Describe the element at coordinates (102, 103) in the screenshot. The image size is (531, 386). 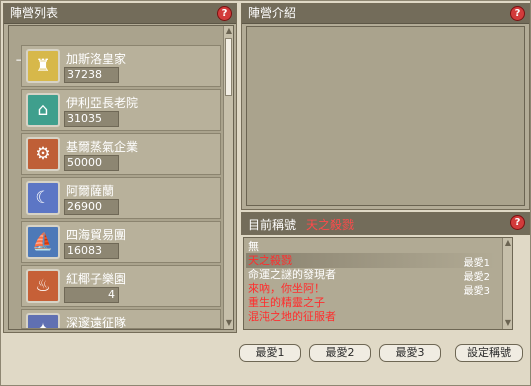
I see `faction-name: 伊利亞長老院` at that location.